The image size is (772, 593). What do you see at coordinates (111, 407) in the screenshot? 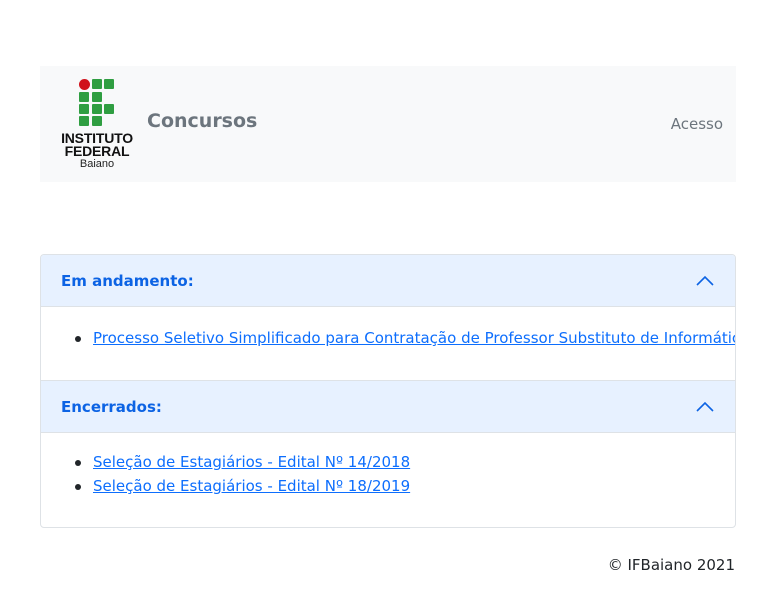
I see `accordion-title: Encerrados:` at bounding box center [111, 407].